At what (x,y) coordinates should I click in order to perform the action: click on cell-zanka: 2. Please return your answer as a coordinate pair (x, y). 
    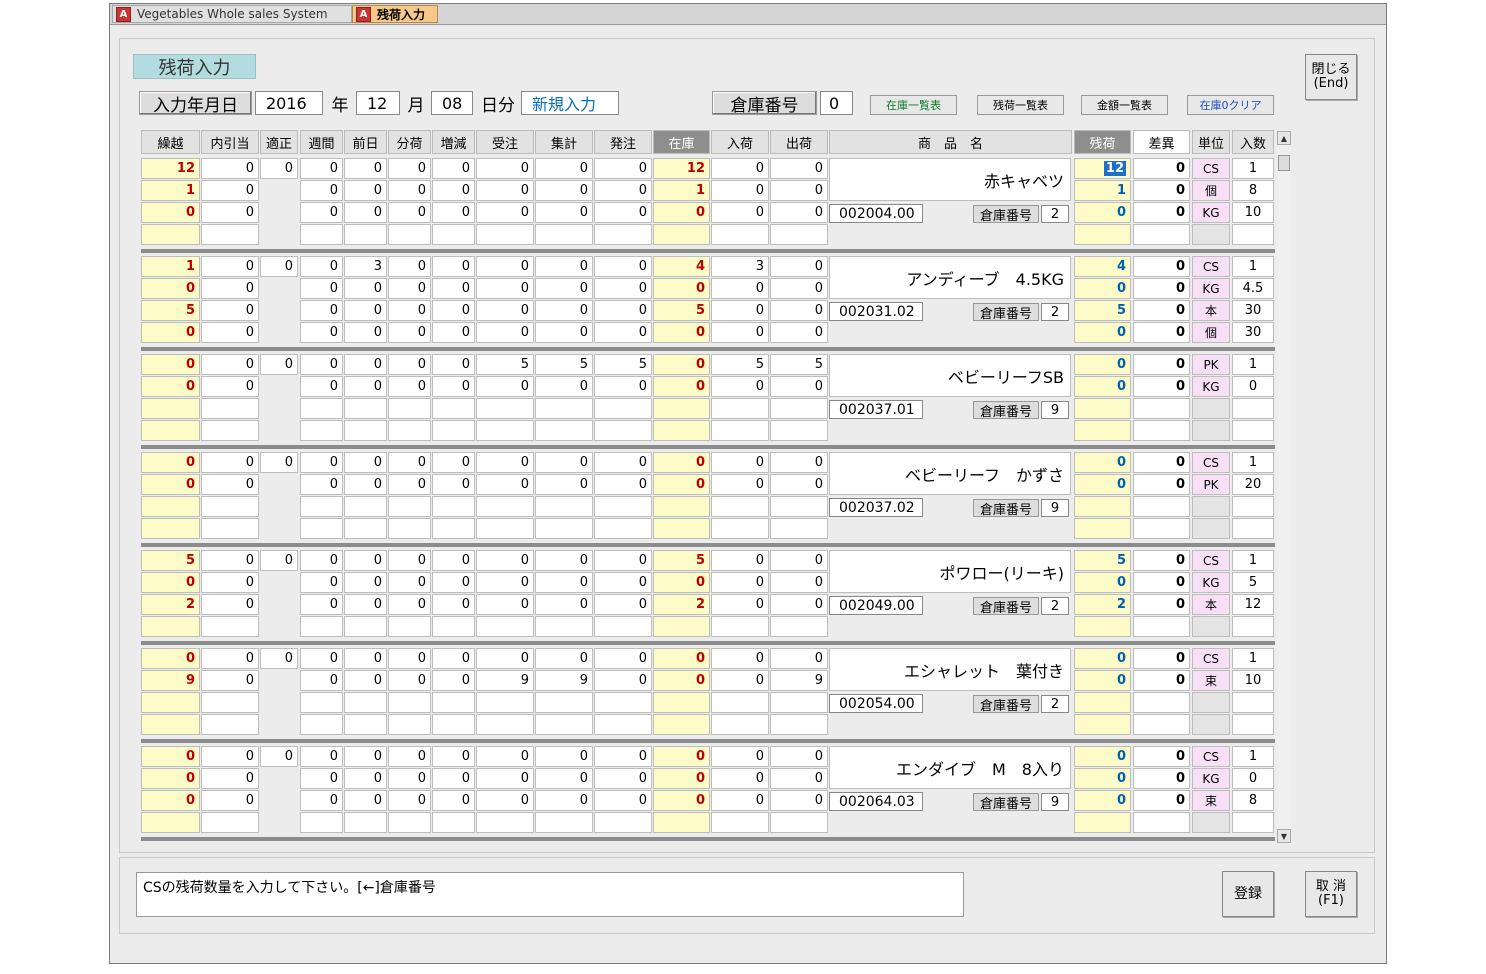
    Looking at the image, I should click on (1102, 604).